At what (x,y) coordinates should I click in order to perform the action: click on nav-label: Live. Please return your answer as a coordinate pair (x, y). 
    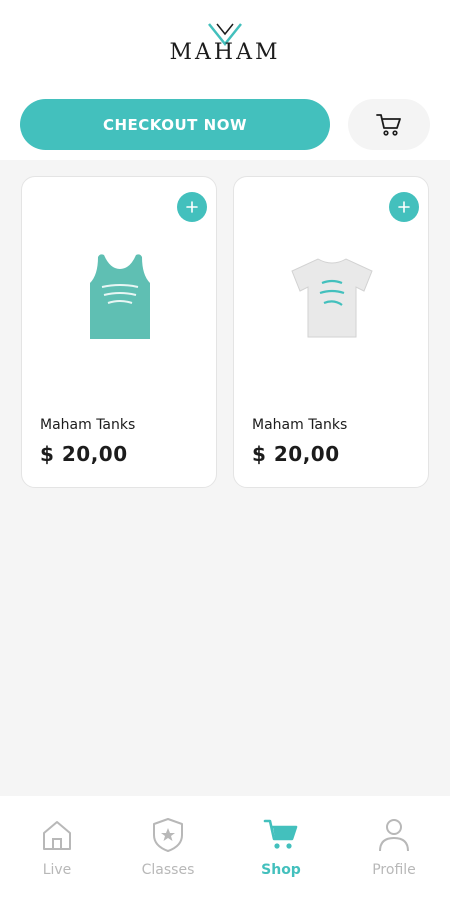
    Looking at the image, I should click on (57, 870).